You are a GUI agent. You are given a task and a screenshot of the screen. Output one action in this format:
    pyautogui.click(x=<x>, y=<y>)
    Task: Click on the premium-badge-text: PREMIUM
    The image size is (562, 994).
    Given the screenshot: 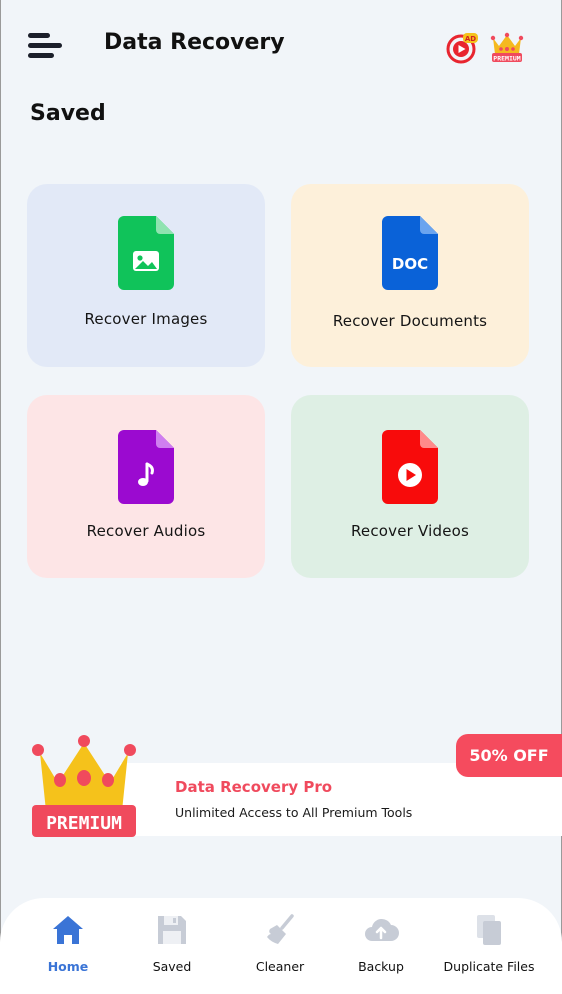 What is the action you would take?
    pyautogui.click(x=506, y=59)
    